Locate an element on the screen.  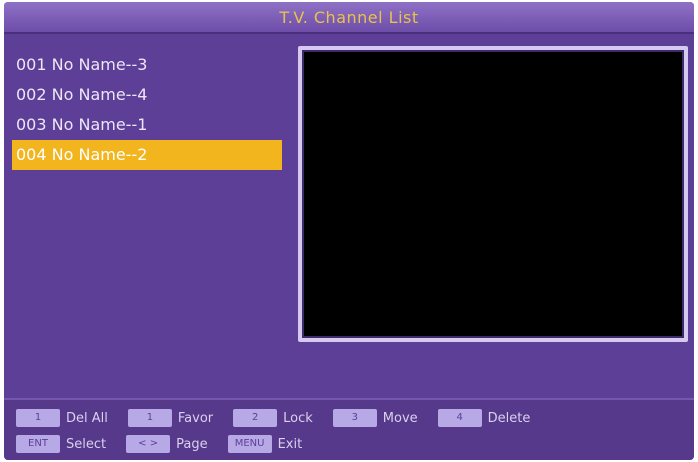
hint-label: Move is located at coordinates (400, 418).